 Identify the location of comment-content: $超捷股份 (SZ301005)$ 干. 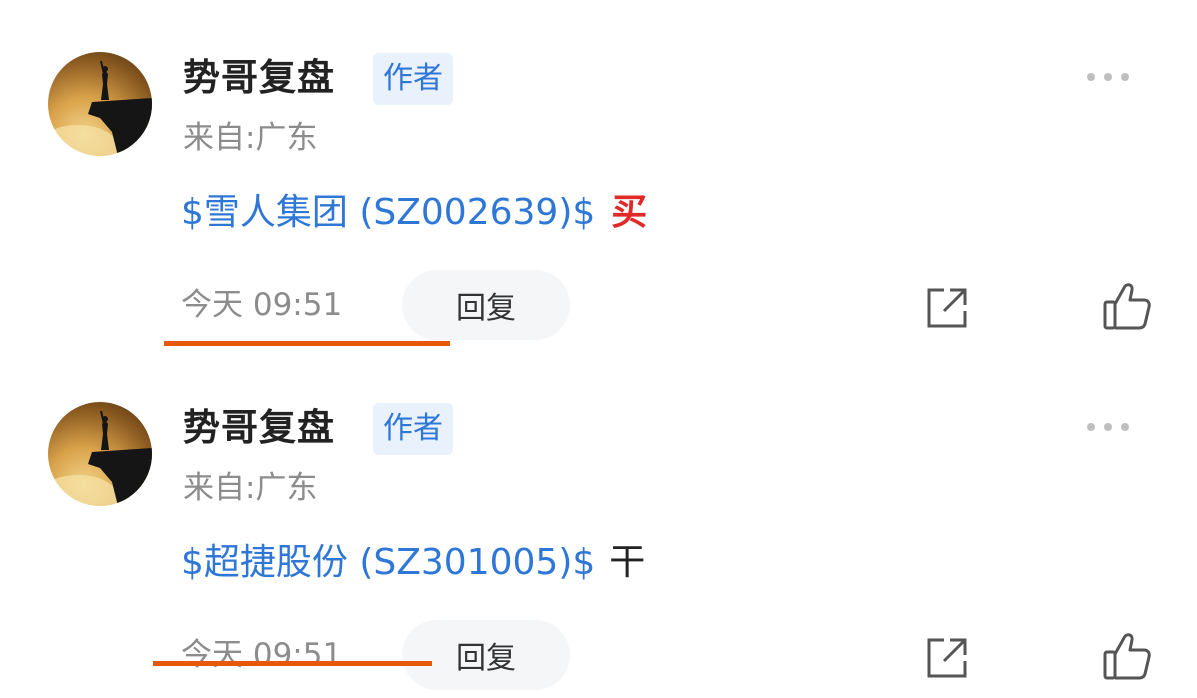
(413, 563).